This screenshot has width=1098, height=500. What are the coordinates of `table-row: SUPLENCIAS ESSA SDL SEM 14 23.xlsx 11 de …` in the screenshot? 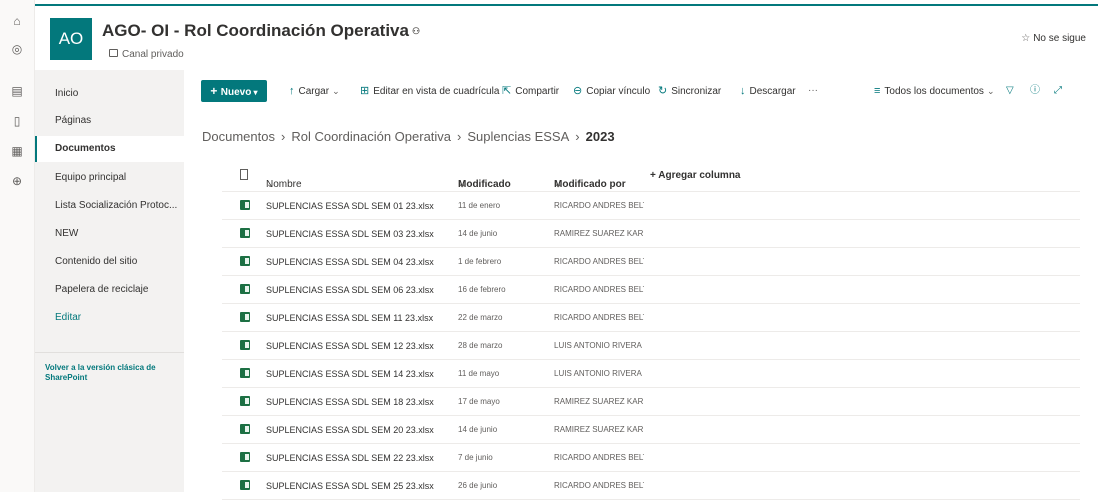 It's located at (651, 374).